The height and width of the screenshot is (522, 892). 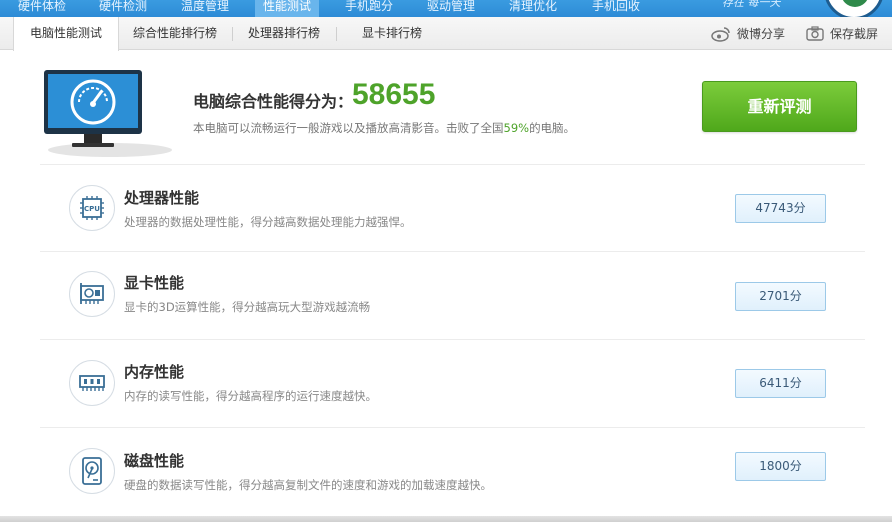 What do you see at coordinates (616, 8) in the screenshot?
I see `nav-phone-recycle: 手机回收` at bounding box center [616, 8].